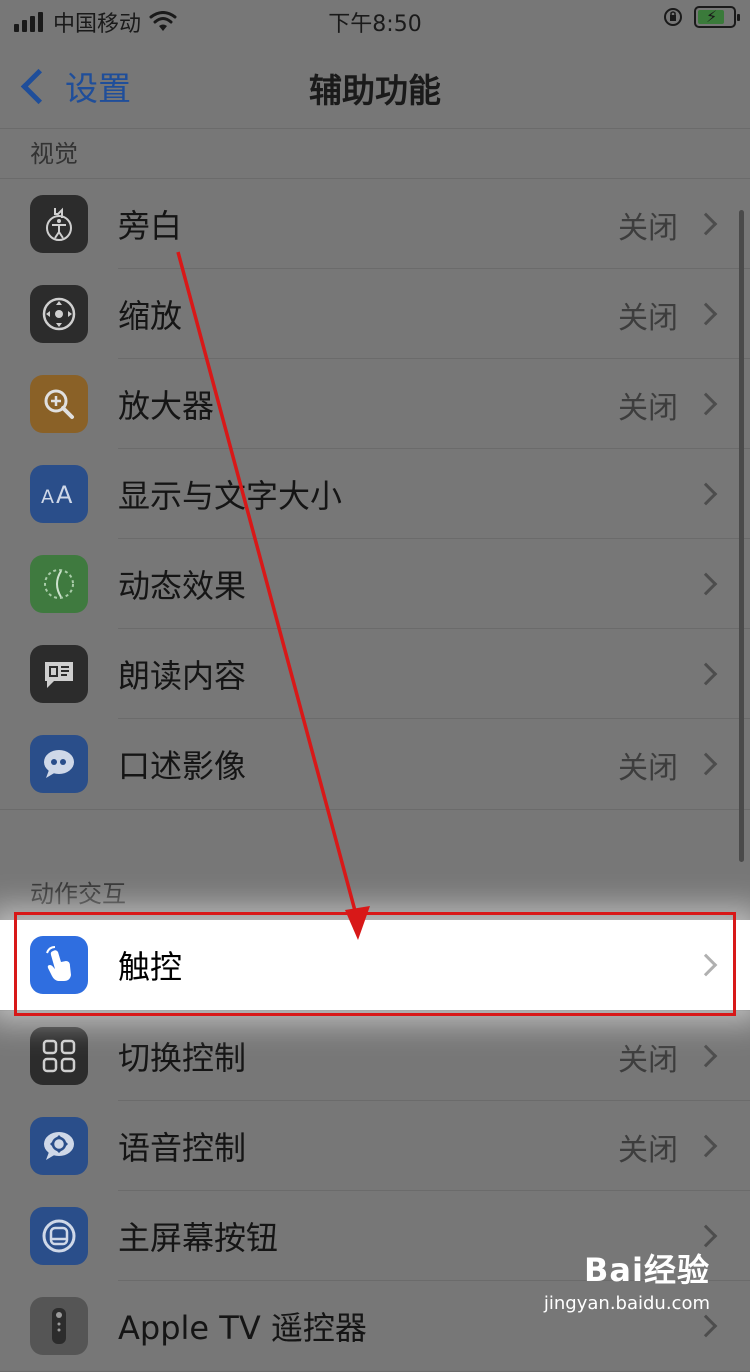 This screenshot has width=750, height=1372. What do you see at coordinates (59, 674) in the screenshot?
I see `speech-bubble-icon` at bounding box center [59, 674].